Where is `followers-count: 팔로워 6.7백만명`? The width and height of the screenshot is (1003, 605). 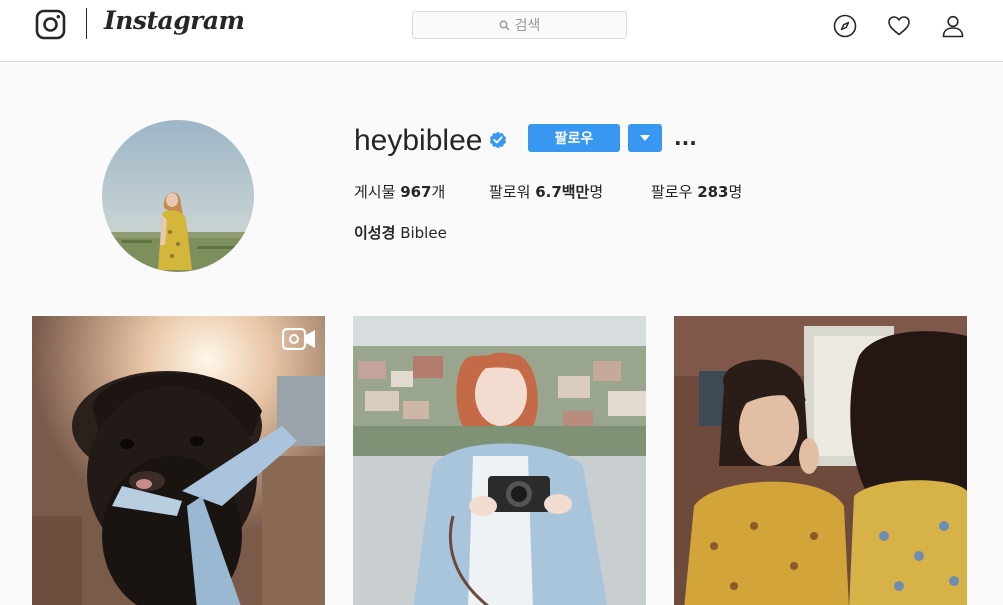
followers-count: 팔로워 6.7백만명 is located at coordinates (546, 191).